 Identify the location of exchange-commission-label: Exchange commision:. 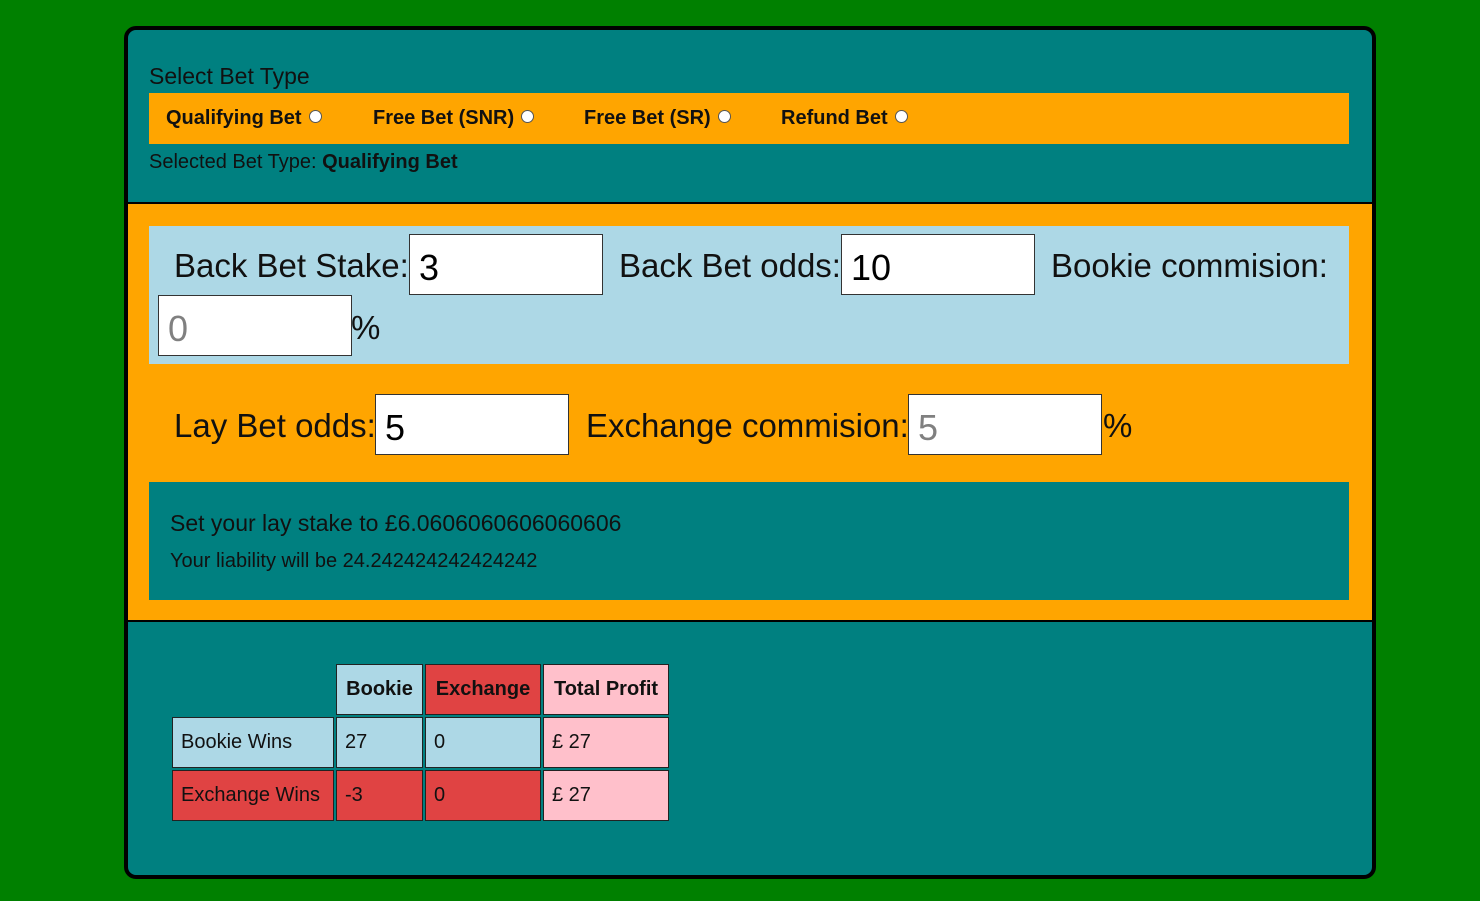
(747, 425).